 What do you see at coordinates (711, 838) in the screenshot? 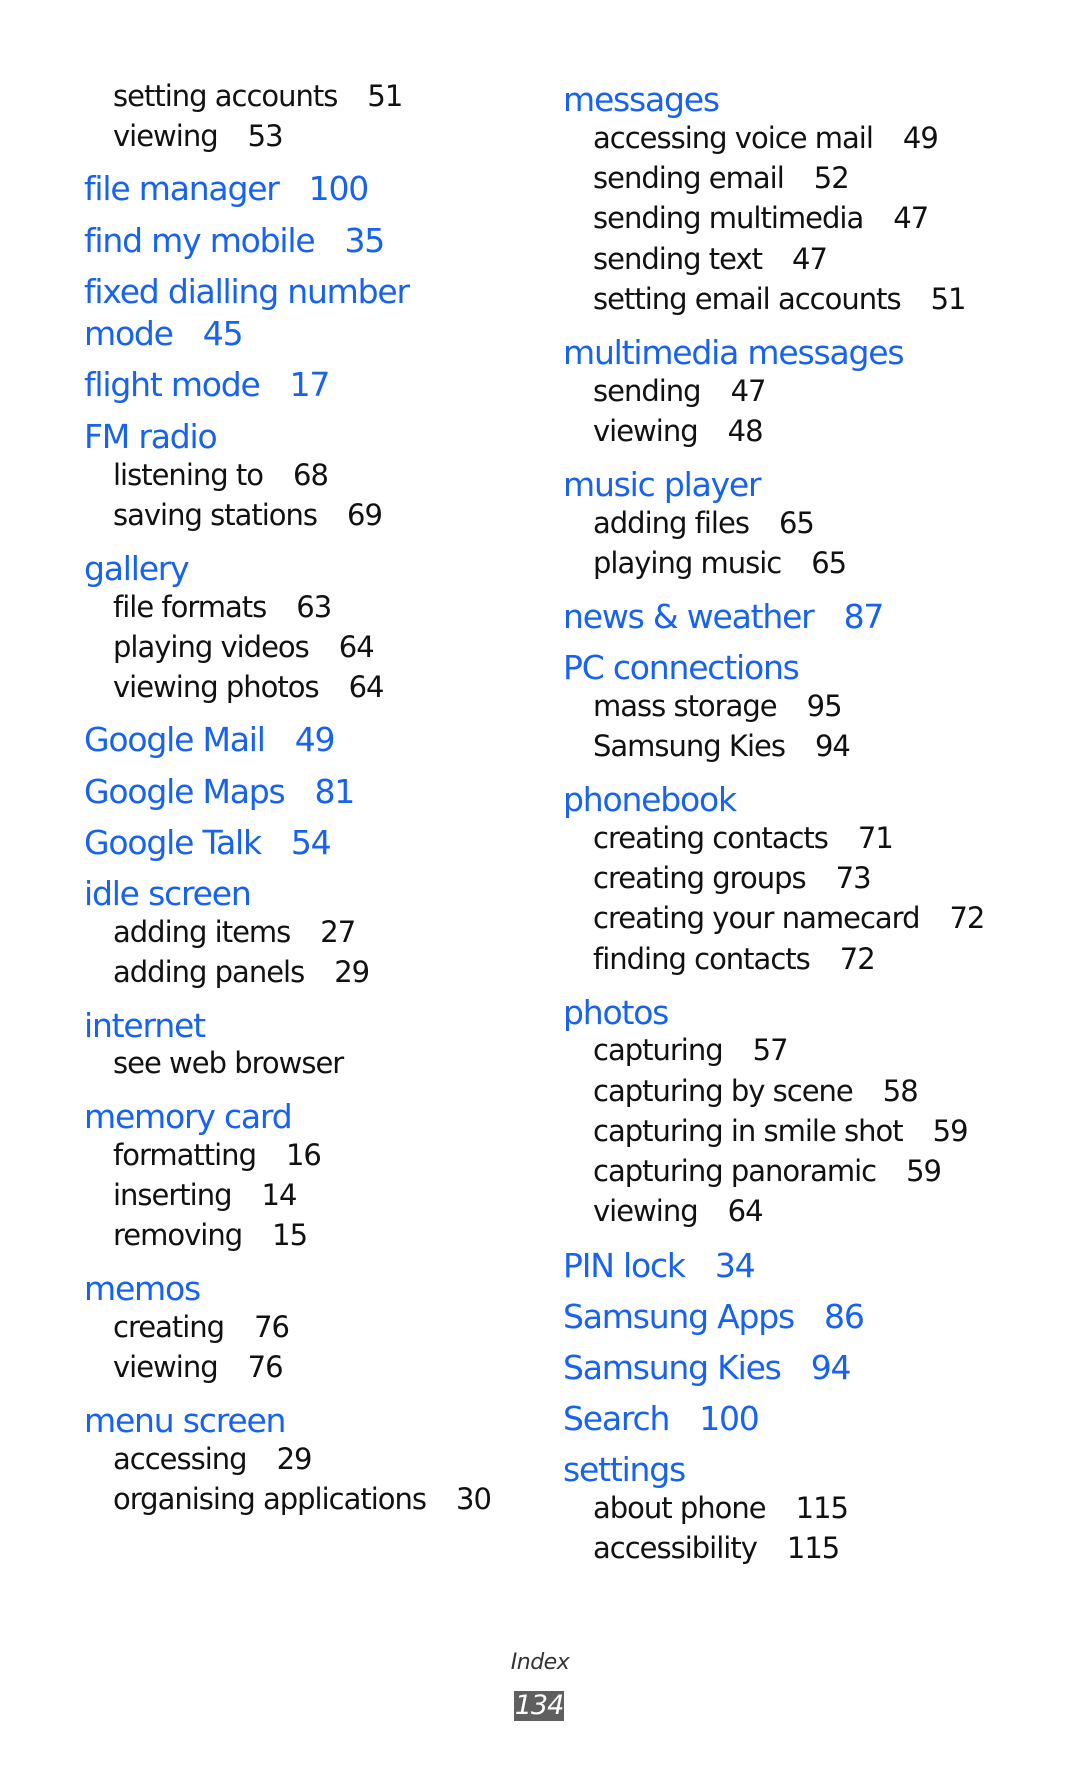
I see `index-term: creating contacts` at bounding box center [711, 838].